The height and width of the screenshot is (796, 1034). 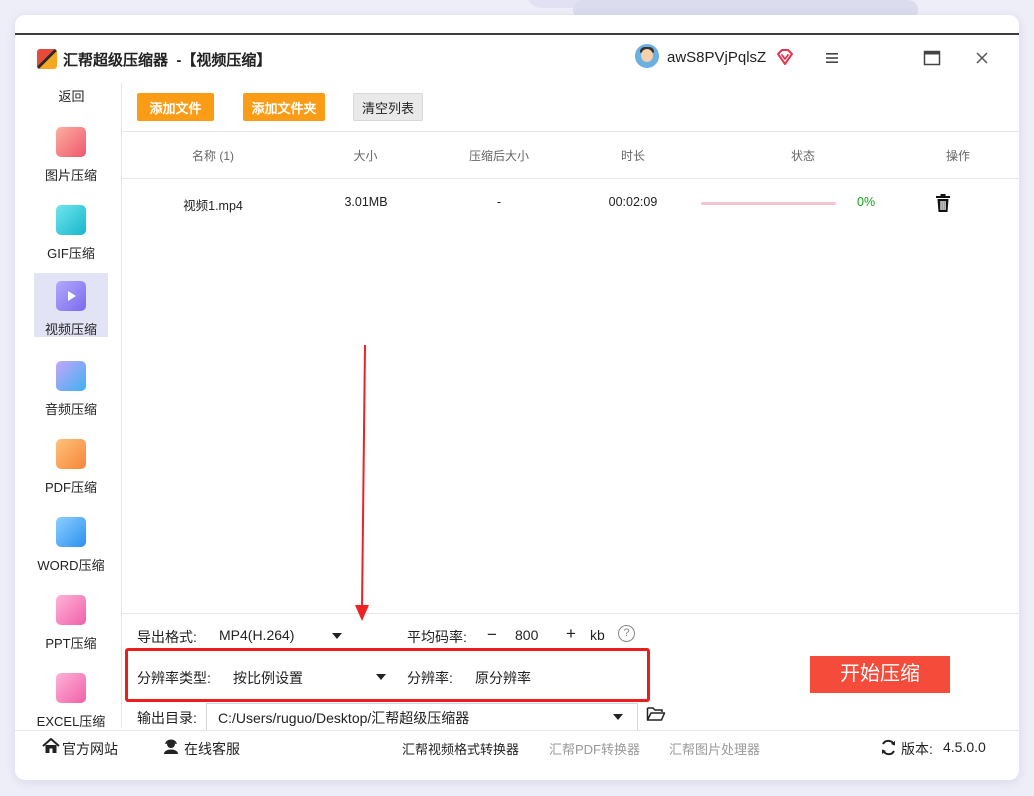 What do you see at coordinates (866, 202) in the screenshot?
I see `progress-percent: 0%` at bounding box center [866, 202].